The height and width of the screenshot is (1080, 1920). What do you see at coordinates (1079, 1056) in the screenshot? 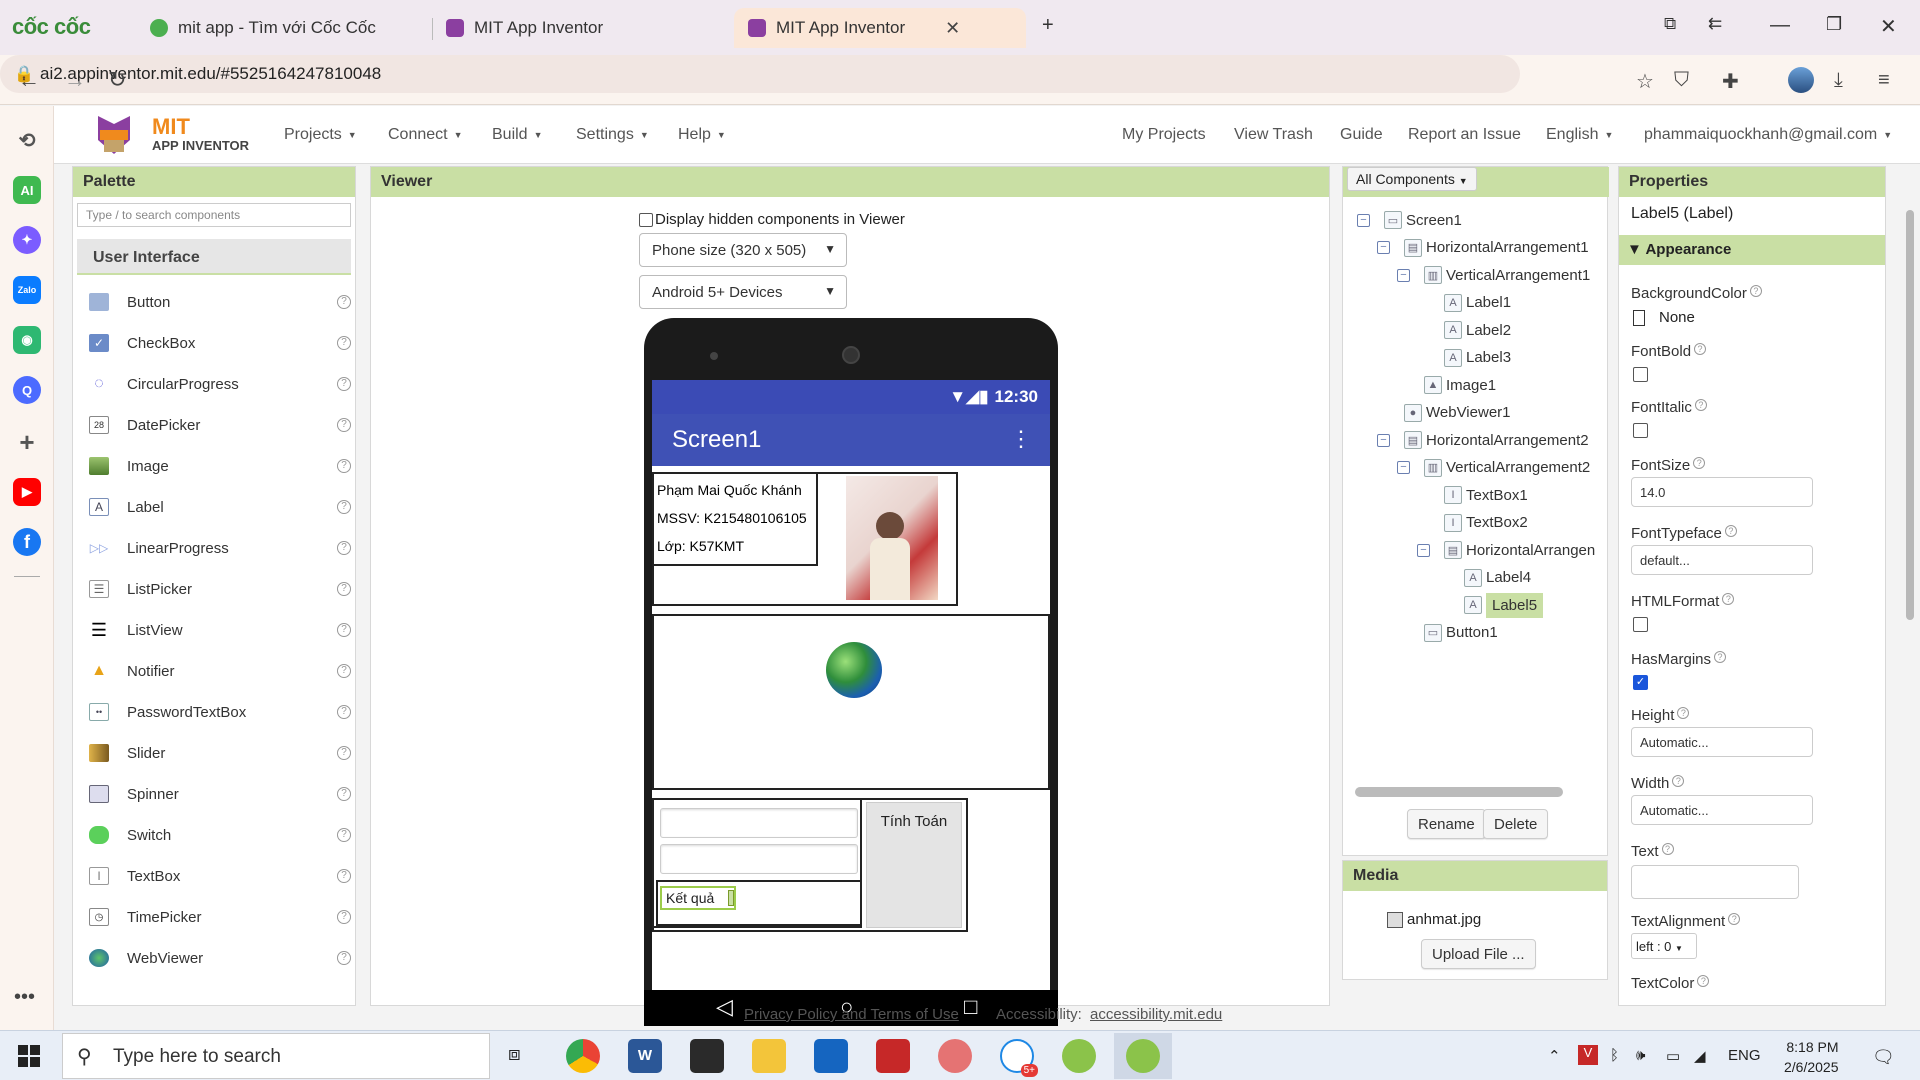
I see `browser-green-icon` at bounding box center [1079, 1056].